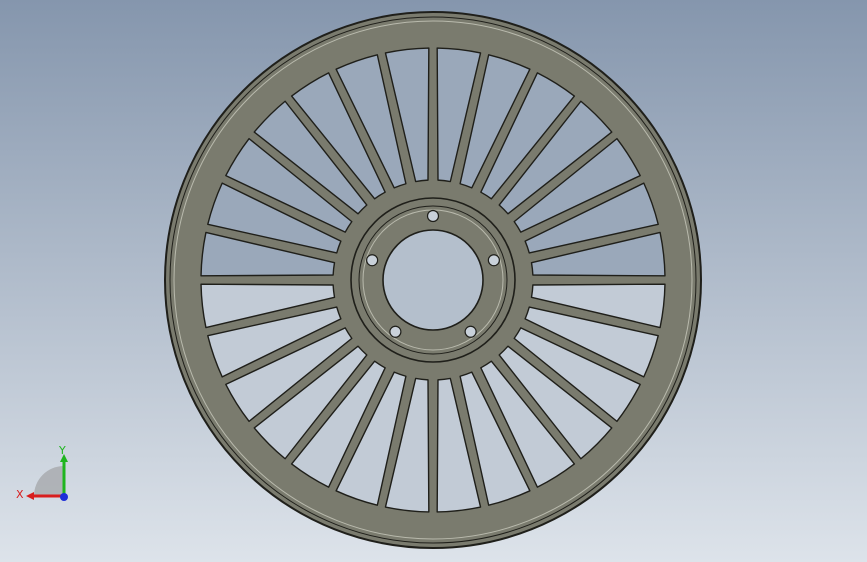 Image resolution: width=867 pixels, height=562 pixels. I want to click on coordinate-triad: X Y, so click(42, 472).